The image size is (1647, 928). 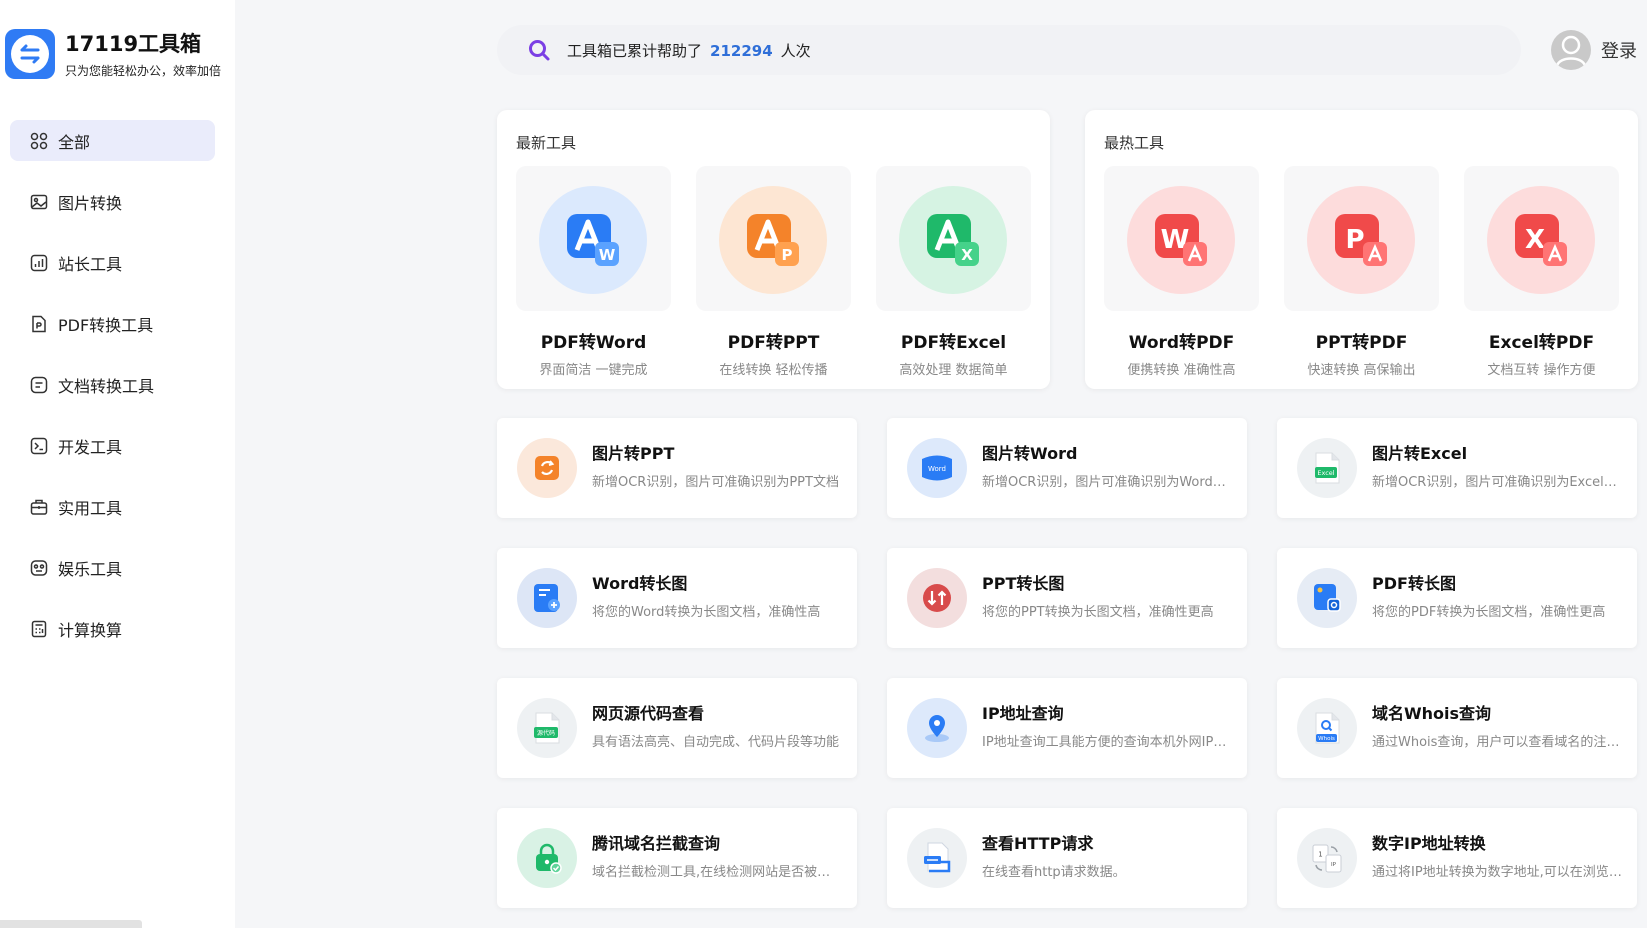 I want to click on card-desc: 新增OCR识别，图片可准确识别为PPT文档, so click(x=715, y=482).